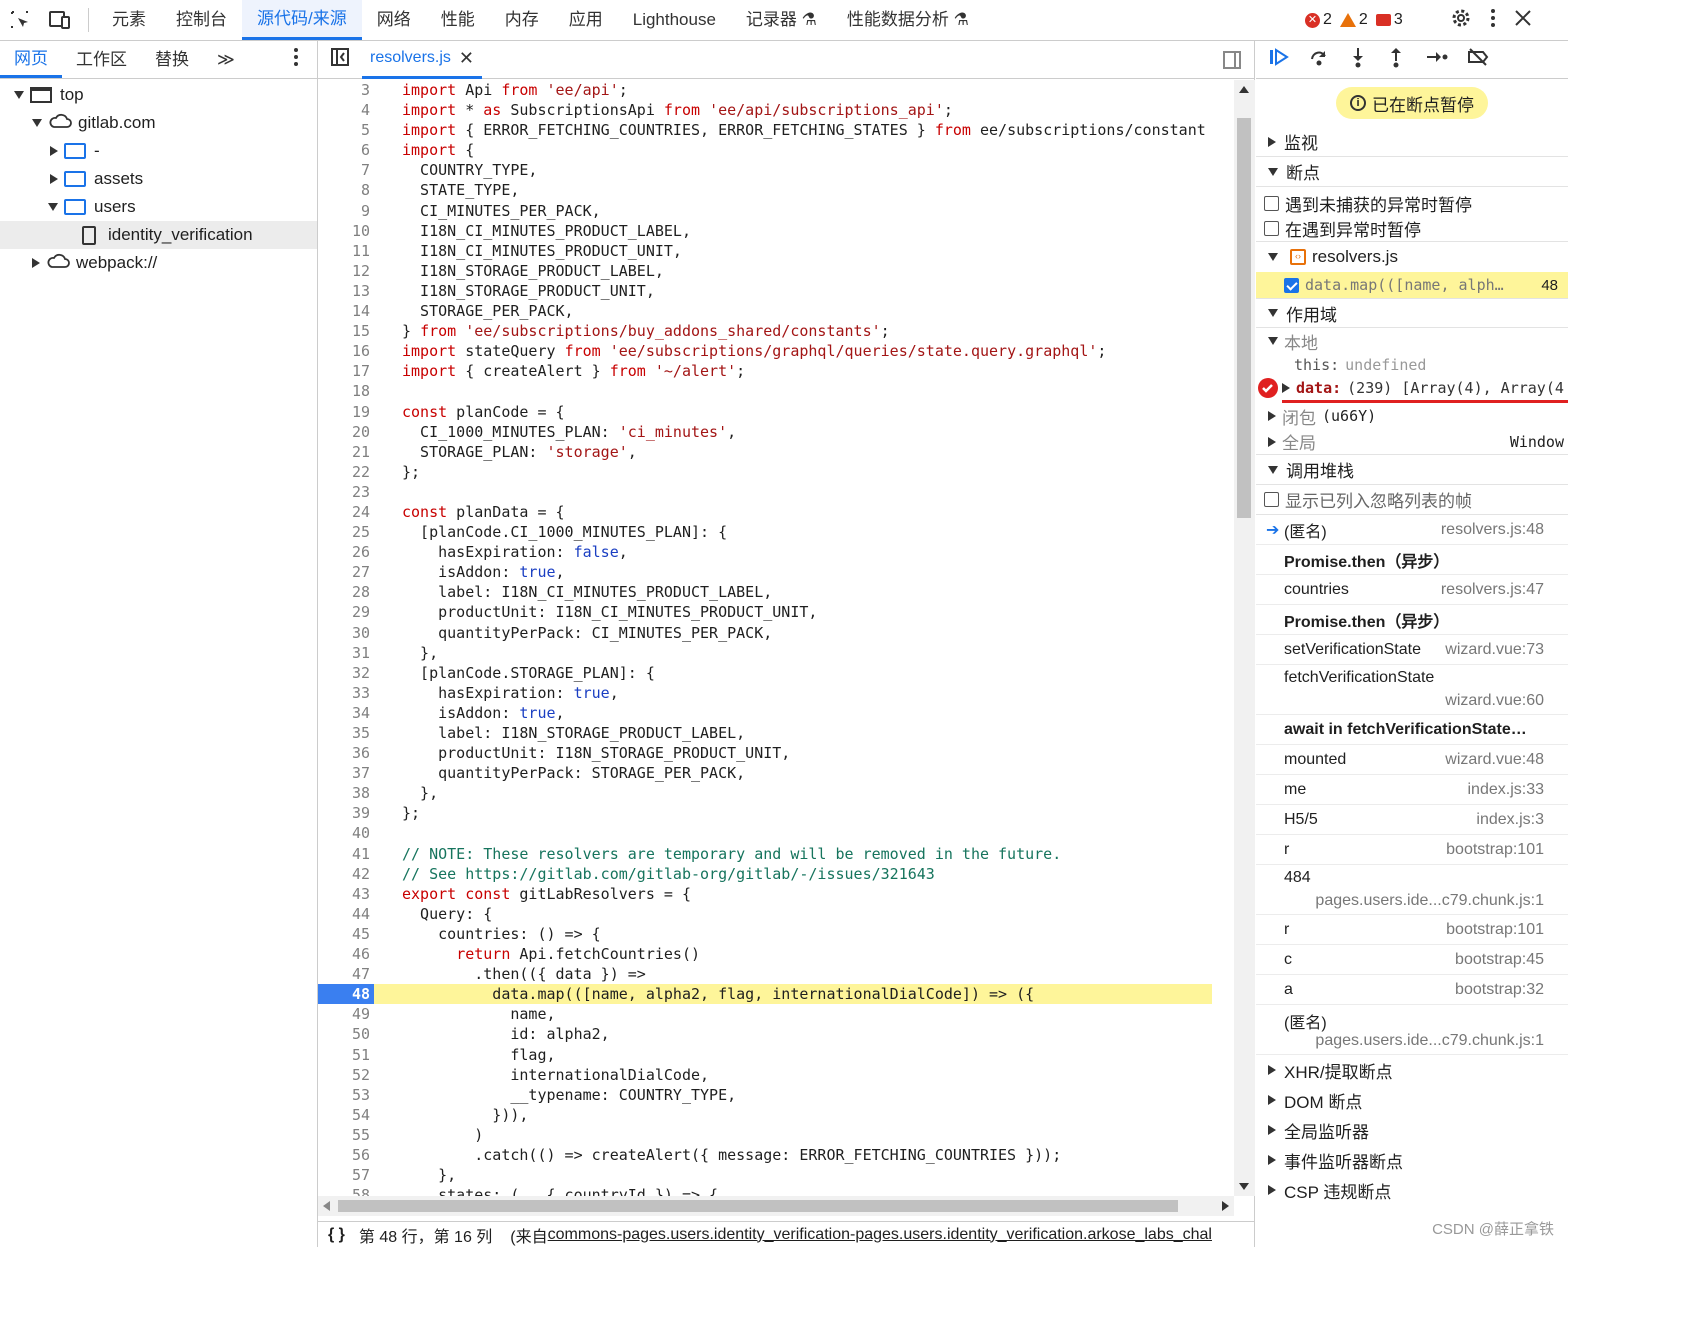  I want to click on navigator-menu-icon, so click(296, 59).